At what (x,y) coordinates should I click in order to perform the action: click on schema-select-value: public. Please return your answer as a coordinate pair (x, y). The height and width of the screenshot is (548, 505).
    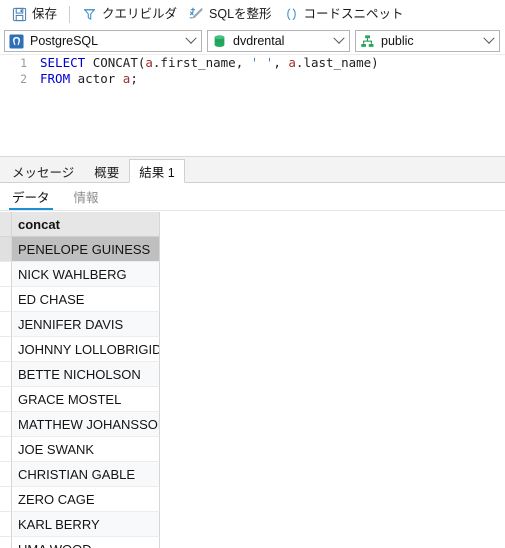
    Looking at the image, I should click on (397, 41).